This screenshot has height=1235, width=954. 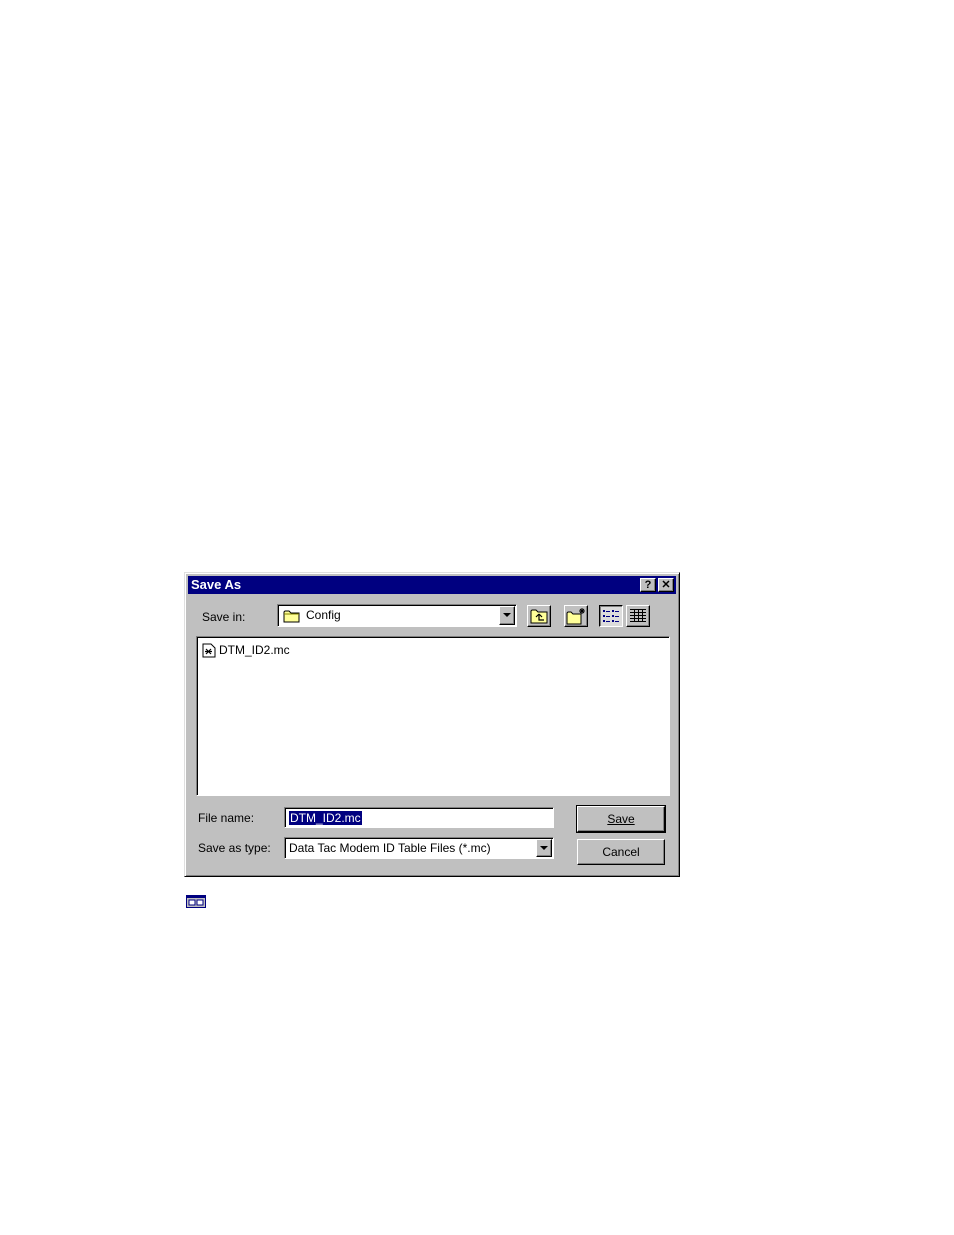 I want to click on file-icon, so click(x=209, y=650).